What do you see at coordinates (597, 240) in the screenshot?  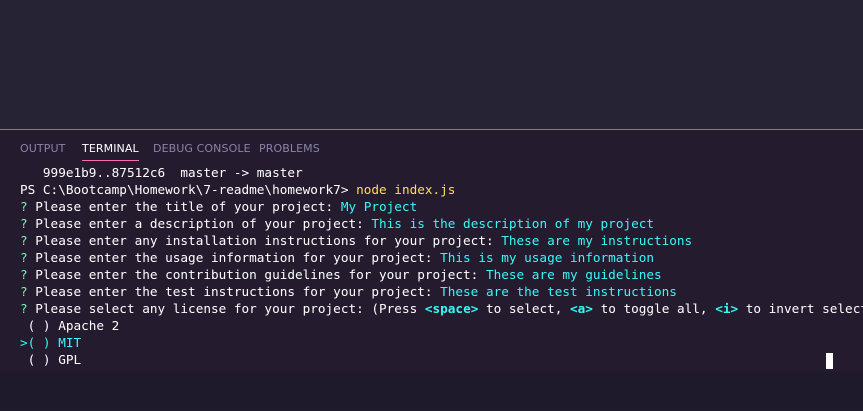 I see `answer-text: These are my instructions` at bounding box center [597, 240].